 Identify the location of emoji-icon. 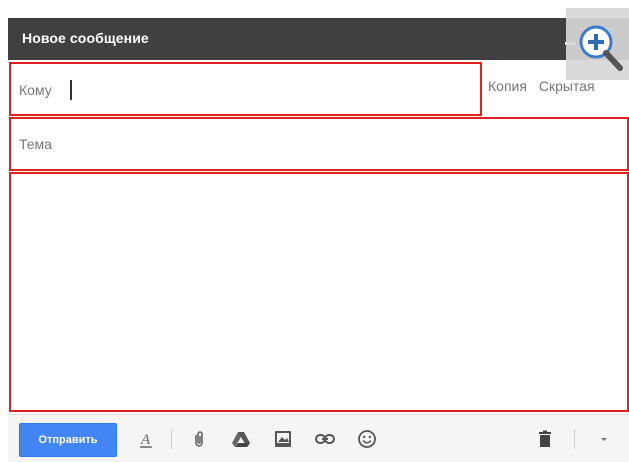
(367, 439).